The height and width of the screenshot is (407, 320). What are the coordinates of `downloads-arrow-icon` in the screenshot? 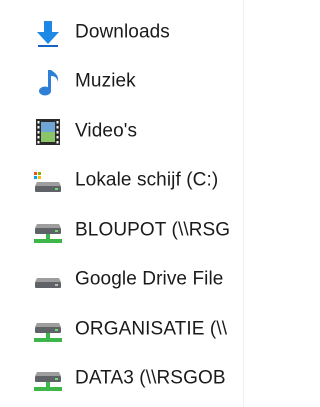 It's located at (48, 33).